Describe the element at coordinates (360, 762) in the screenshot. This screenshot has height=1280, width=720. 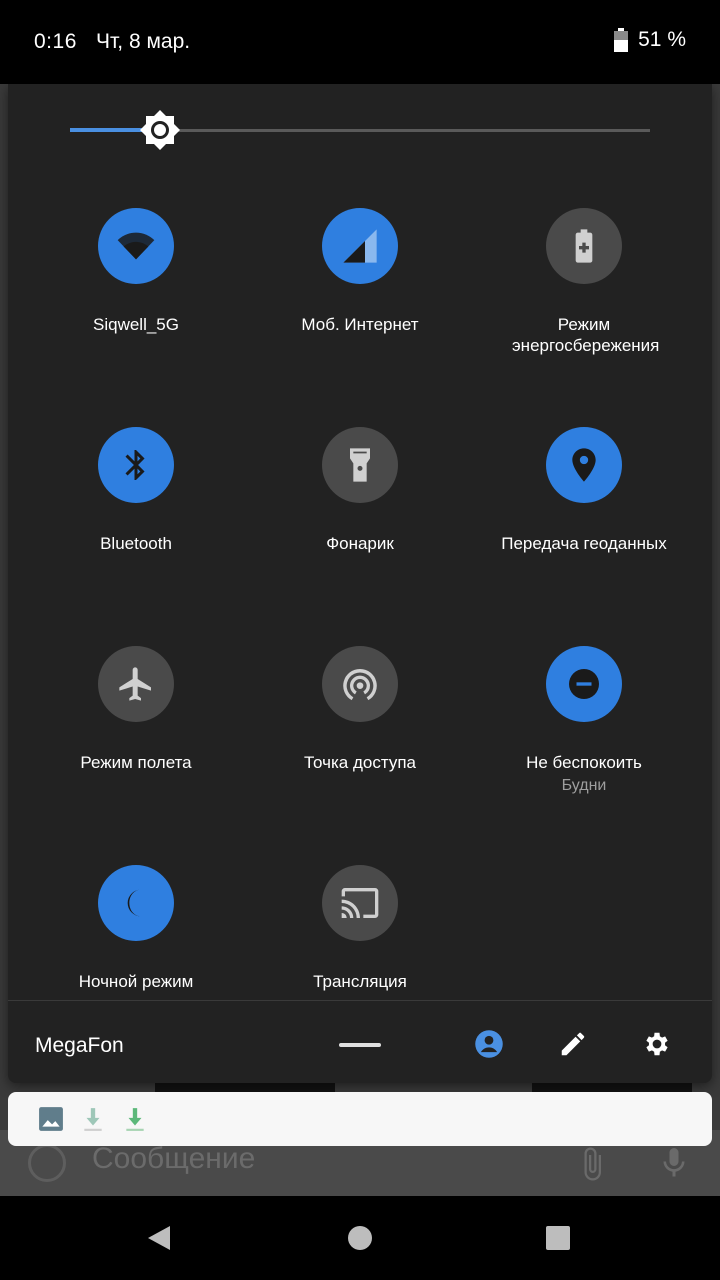
I see `tile-label: Точка доступа` at that location.